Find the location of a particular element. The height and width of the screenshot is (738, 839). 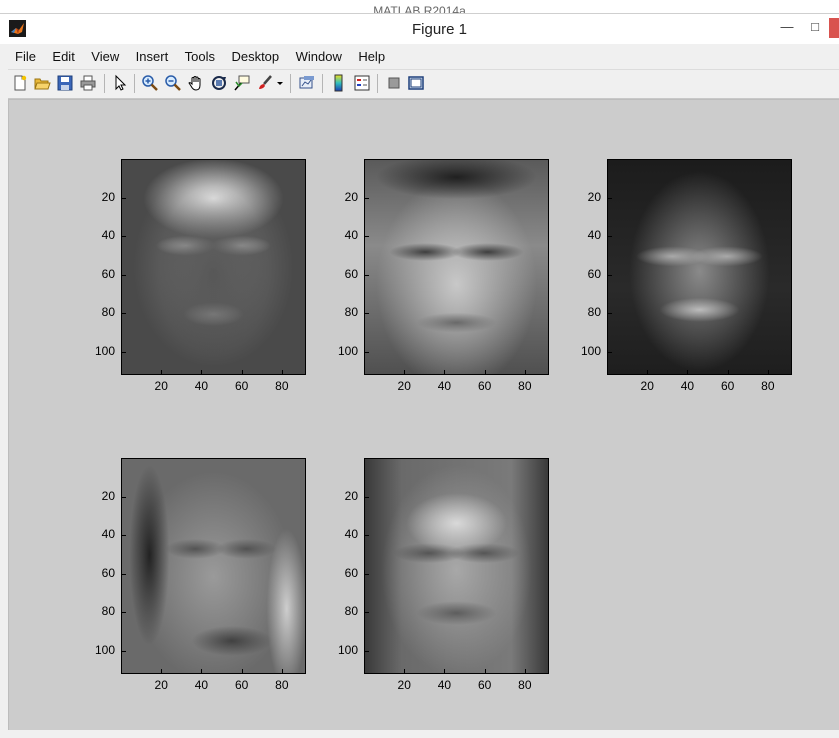

menu-desktop: Desktop is located at coordinates (255, 56).